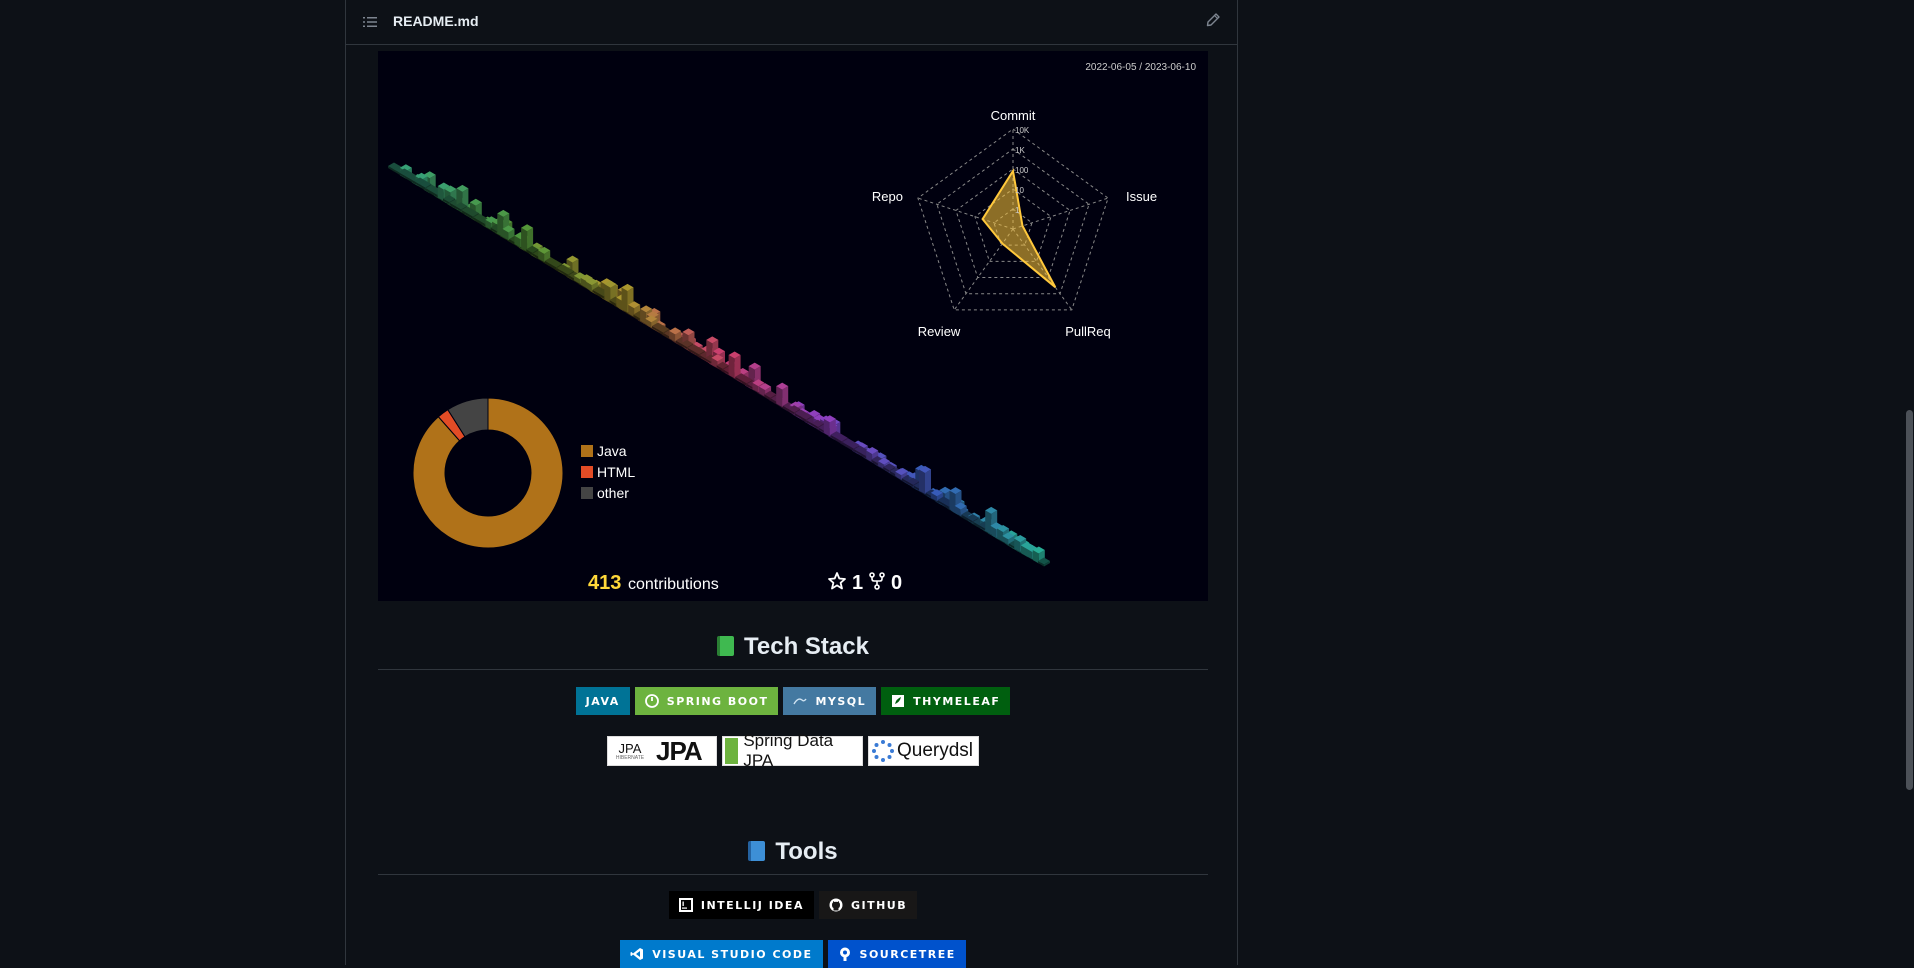 The image size is (1914, 968). I want to click on spring-icon, so click(651, 701).